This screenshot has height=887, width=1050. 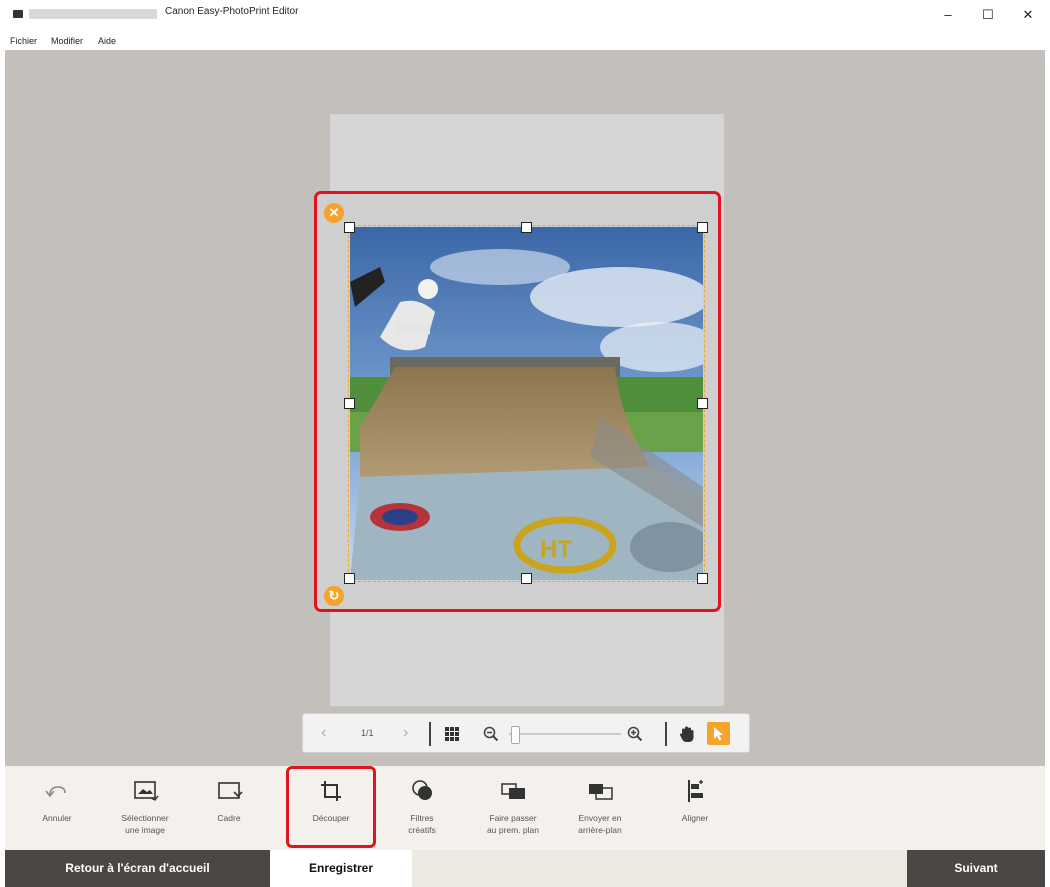 What do you see at coordinates (349, 227) in the screenshot?
I see `resize-handle-top-left` at bounding box center [349, 227].